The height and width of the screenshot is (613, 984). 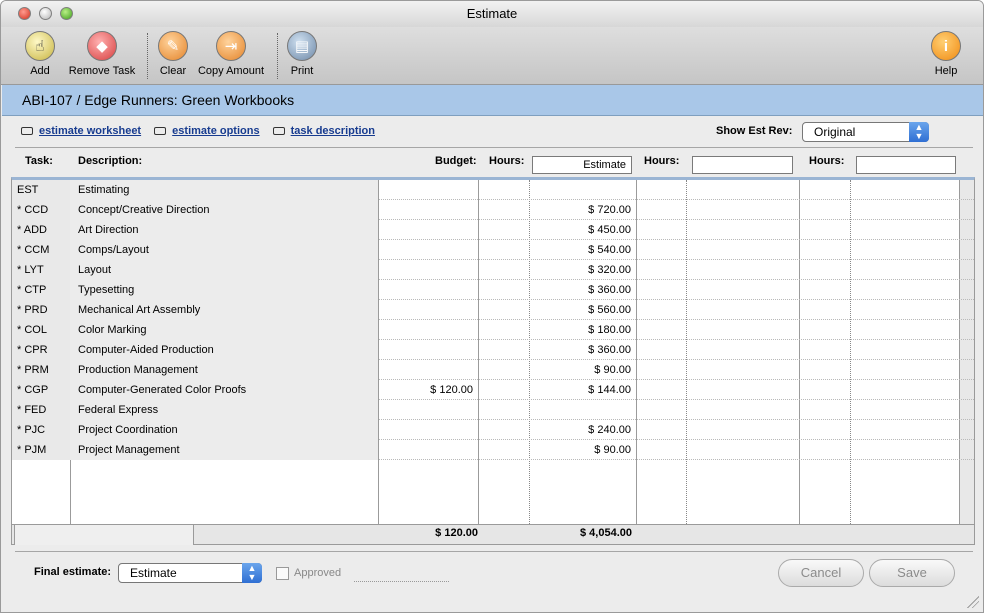 I want to click on table-row: * ADD Art Direction $ 450.00, so click(x=493, y=230).